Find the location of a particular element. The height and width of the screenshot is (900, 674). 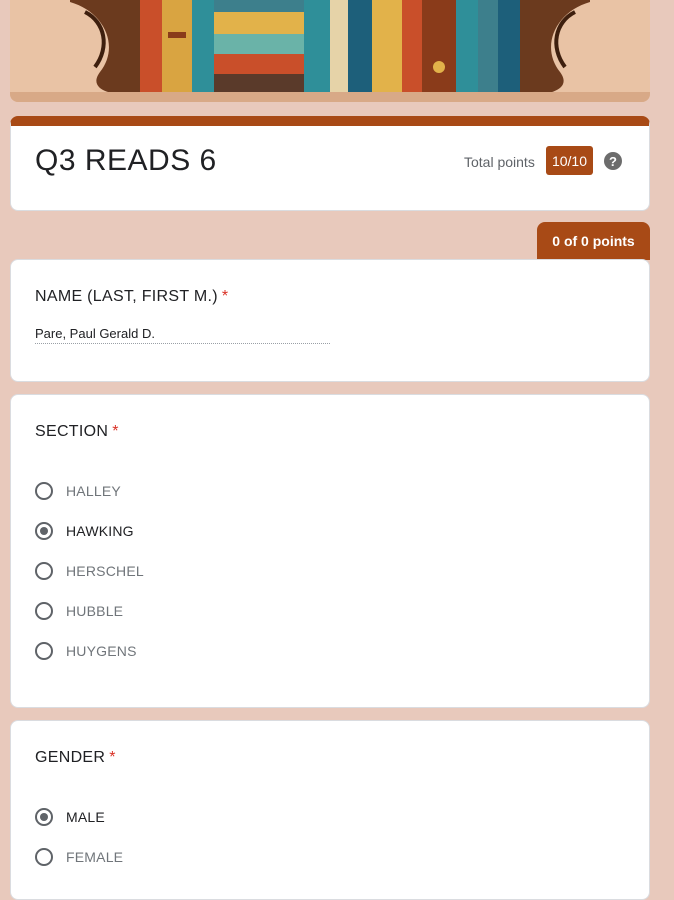

option-label: HERSCHEL is located at coordinates (105, 571).